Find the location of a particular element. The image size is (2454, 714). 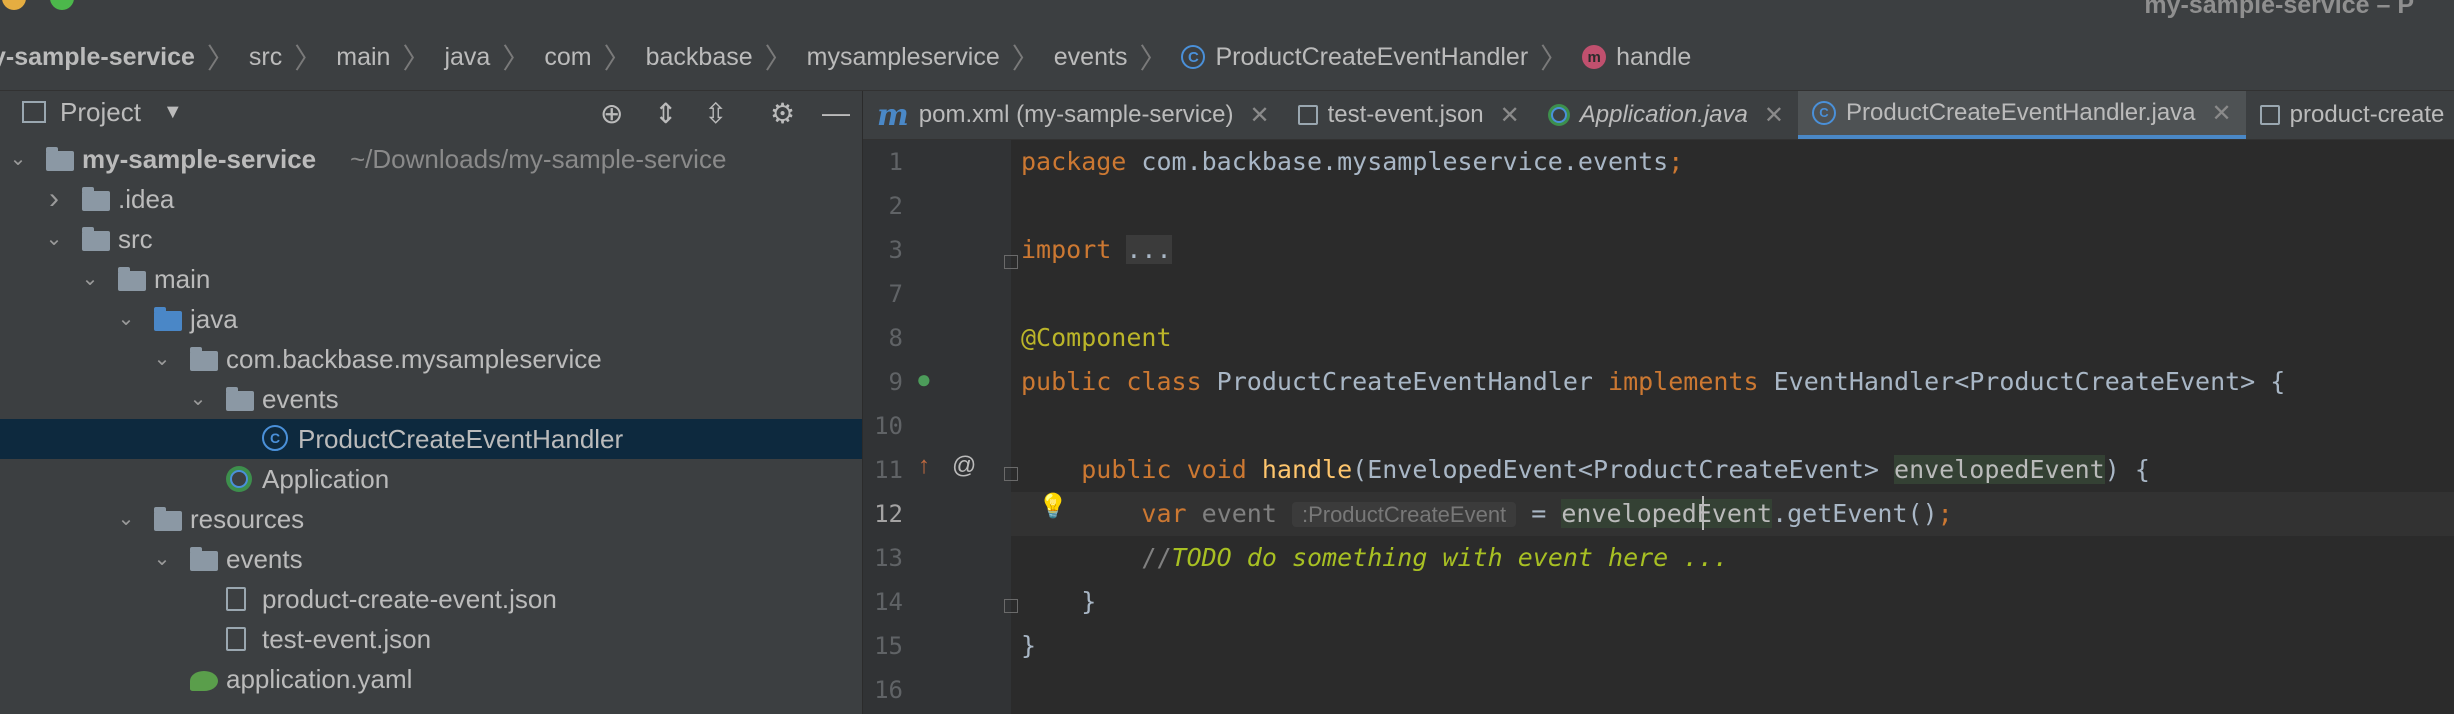

tree-item: ⌄ main is located at coordinates (431, 279).